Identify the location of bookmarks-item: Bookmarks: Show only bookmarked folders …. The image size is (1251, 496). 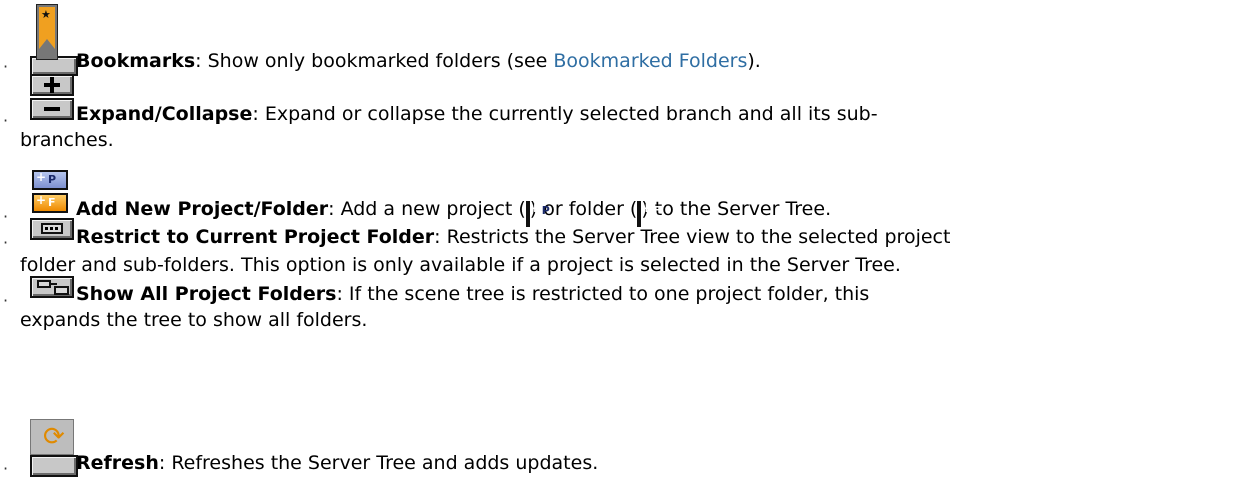
(418, 61).